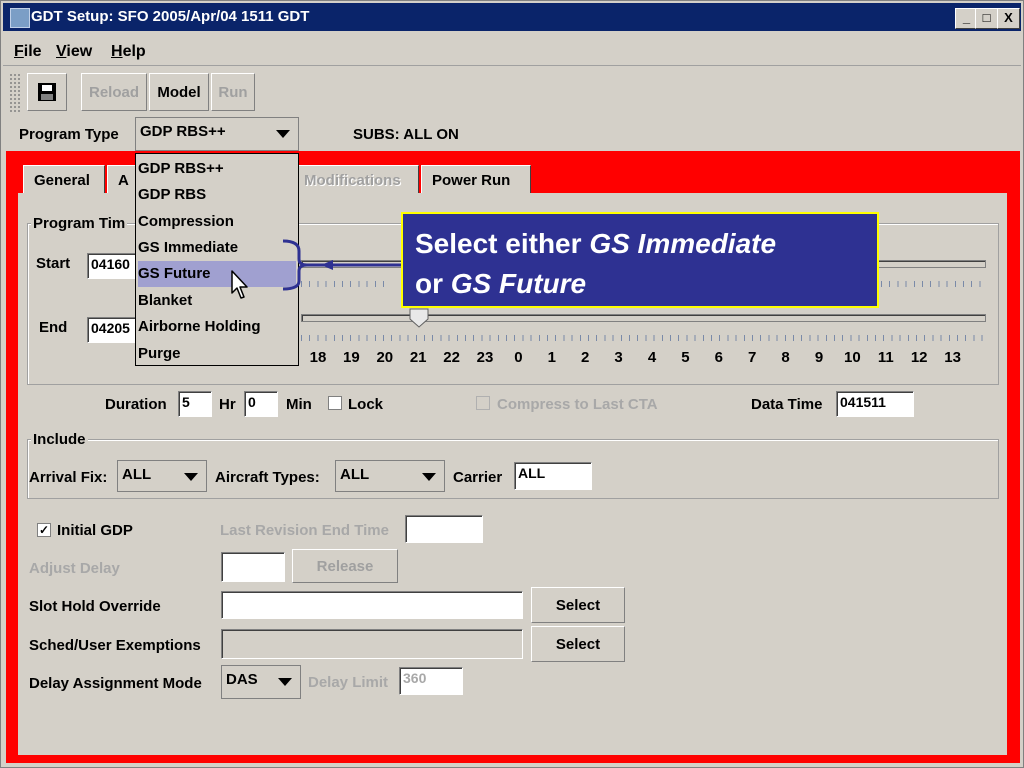  What do you see at coordinates (183, 131) in the screenshot?
I see `program-type-value: GDP RBS++` at bounding box center [183, 131].